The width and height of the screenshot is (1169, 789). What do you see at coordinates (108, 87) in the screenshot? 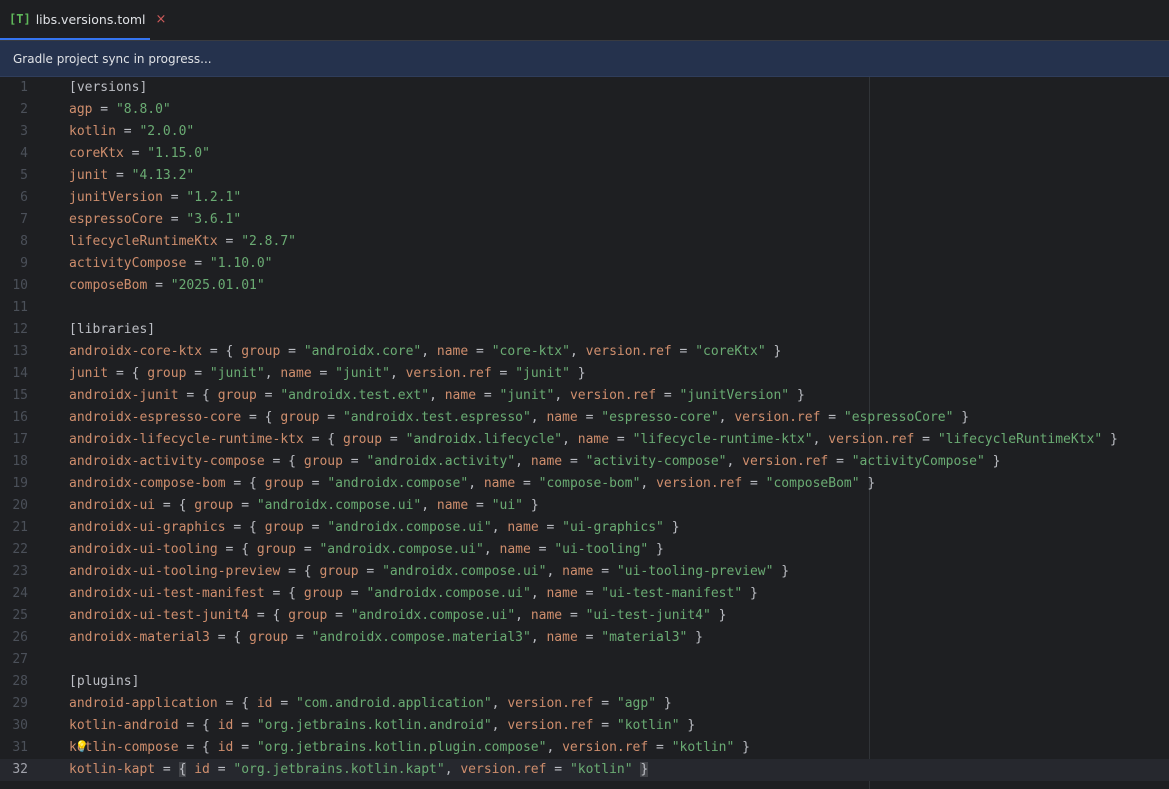
I see `toml-table-header: [versions]` at bounding box center [108, 87].